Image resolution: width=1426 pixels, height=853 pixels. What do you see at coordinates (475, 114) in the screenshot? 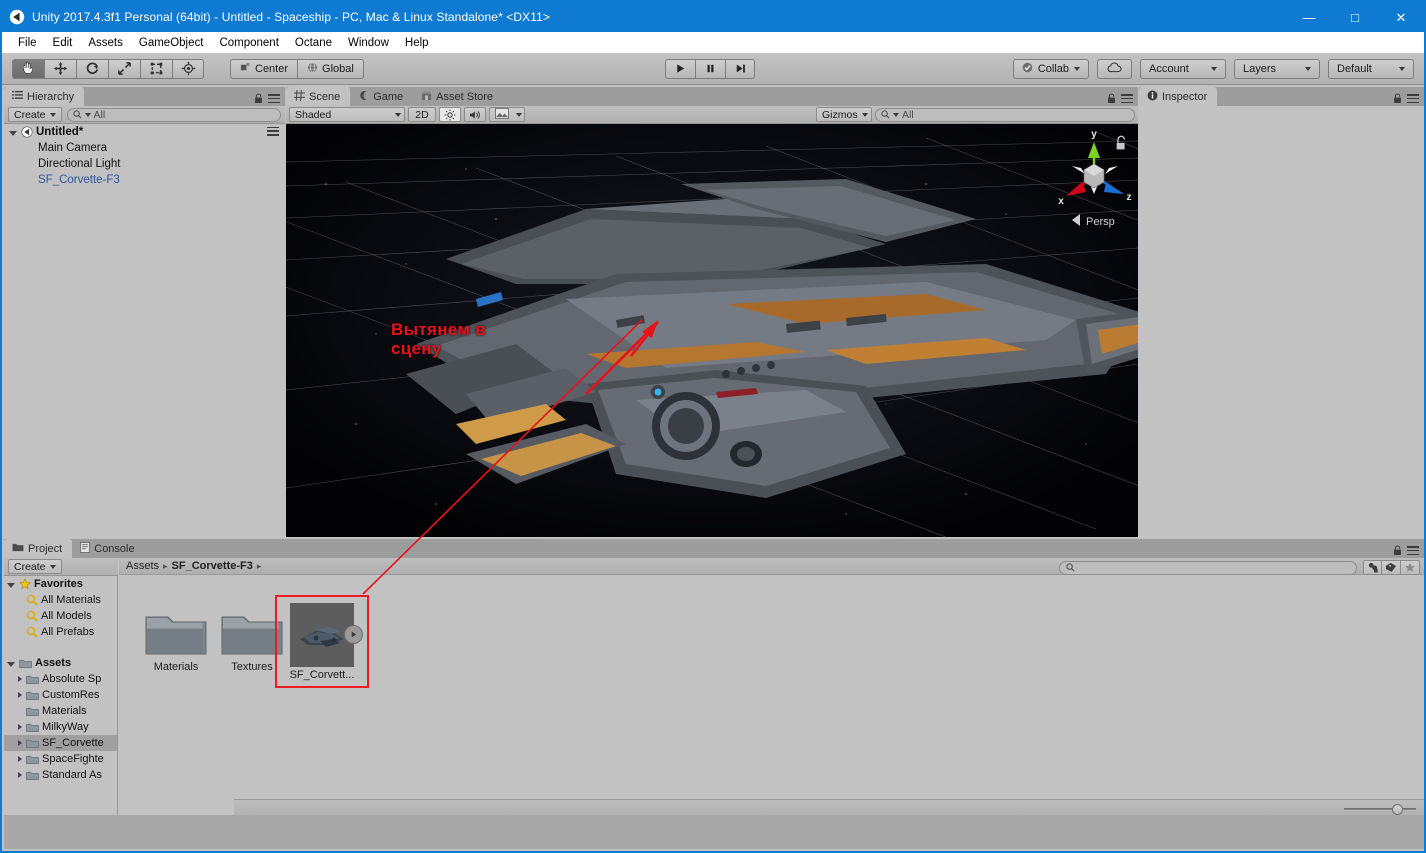
I see `scene-audio-toggle` at bounding box center [475, 114].